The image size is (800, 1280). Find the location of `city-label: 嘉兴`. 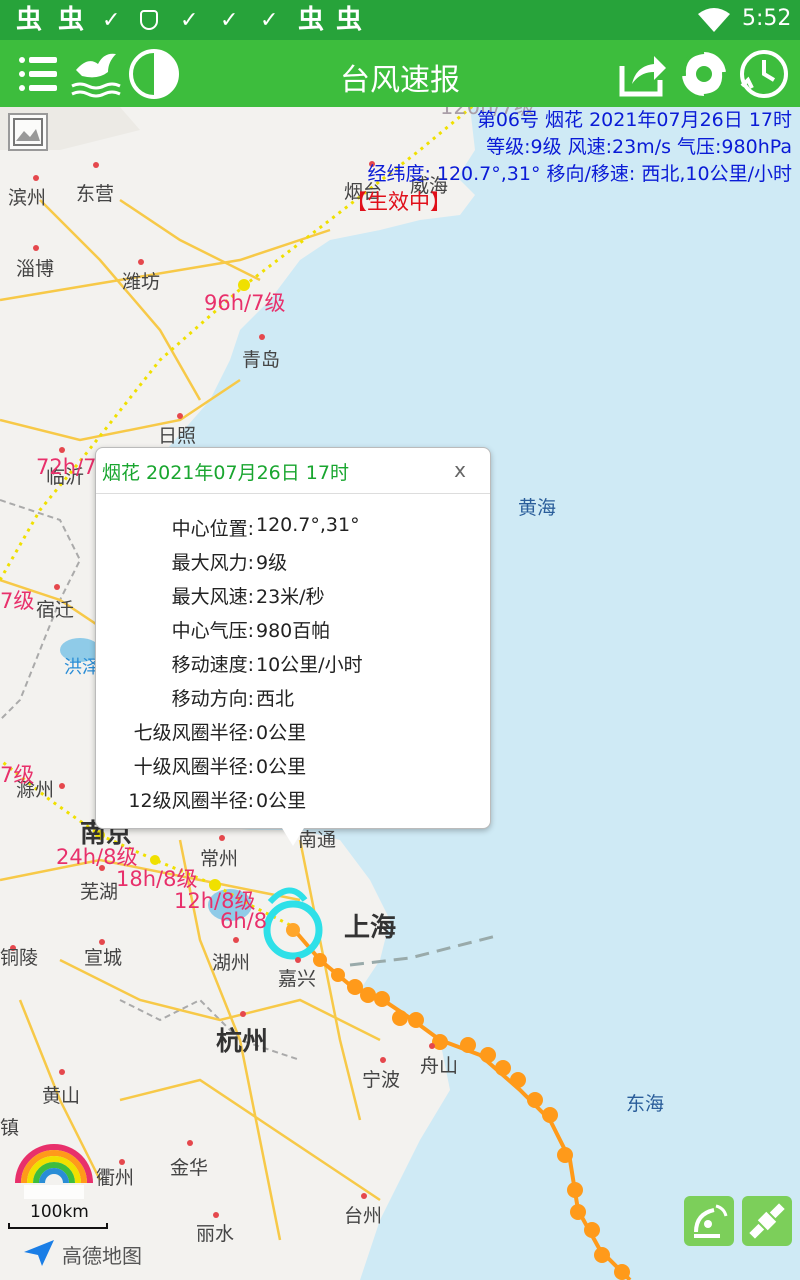

city-label: 嘉兴 is located at coordinates (297, 979).